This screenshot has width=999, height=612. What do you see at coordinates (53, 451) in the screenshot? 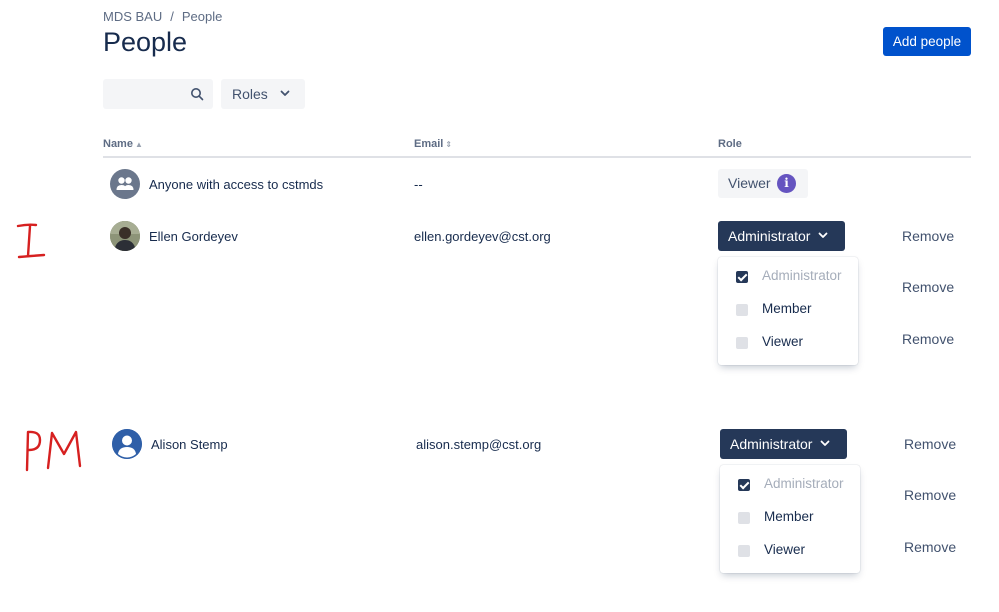
I see `handwritten-annotation-pm` at bounding box center [53, 451].